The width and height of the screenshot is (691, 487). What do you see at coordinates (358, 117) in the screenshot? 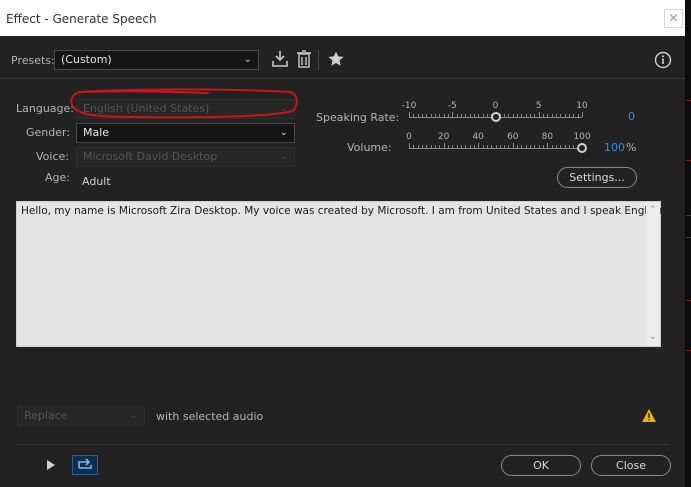
I see `speaking-rate-label: Speaking Rate:` at bounding box center [358, 117].